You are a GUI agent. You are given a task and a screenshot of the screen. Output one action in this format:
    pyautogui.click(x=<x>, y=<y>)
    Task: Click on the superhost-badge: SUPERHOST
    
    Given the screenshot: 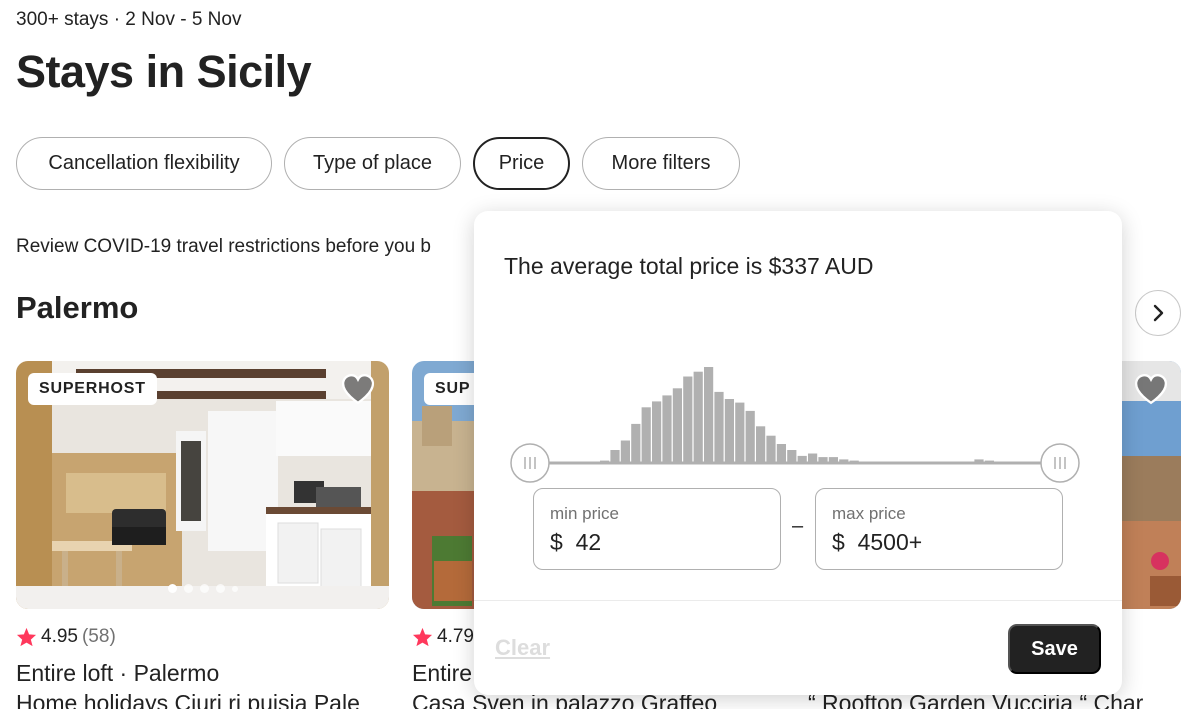 What is the action you would take?
    pyautogui.click(x=92, y=389)
    